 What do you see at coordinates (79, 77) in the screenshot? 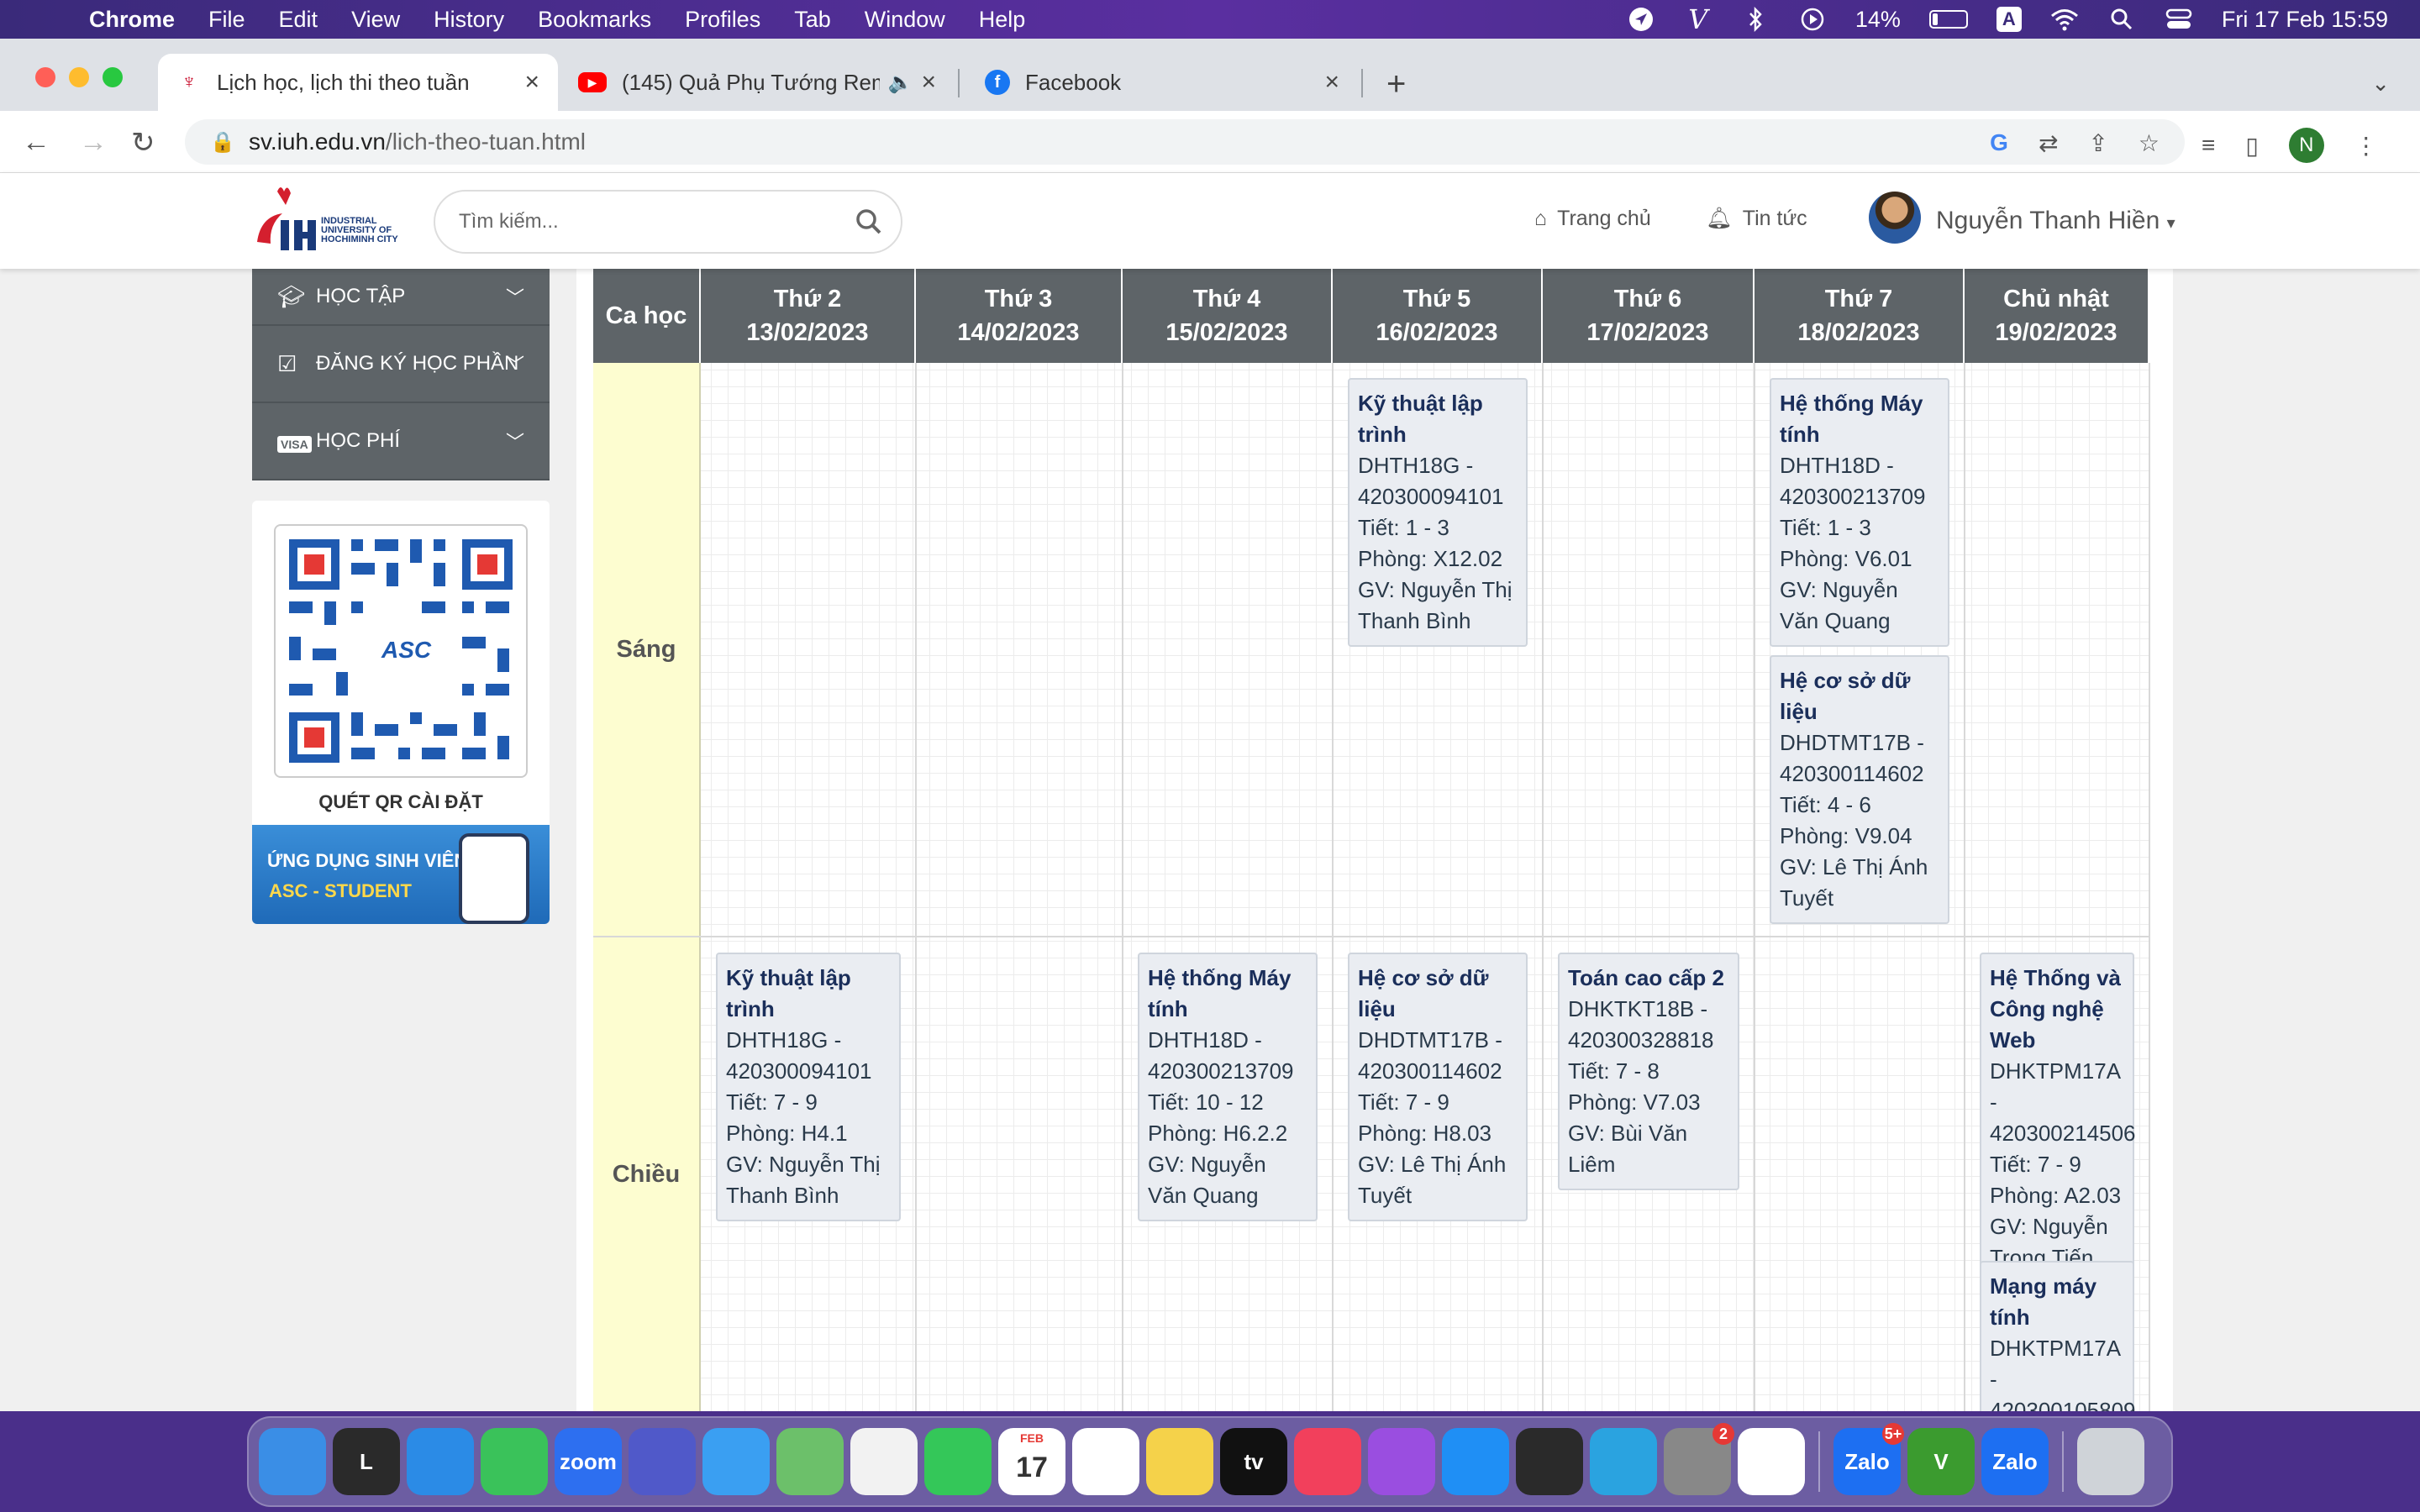
I see `minimize-window-button` at bounding box center [79, 77].